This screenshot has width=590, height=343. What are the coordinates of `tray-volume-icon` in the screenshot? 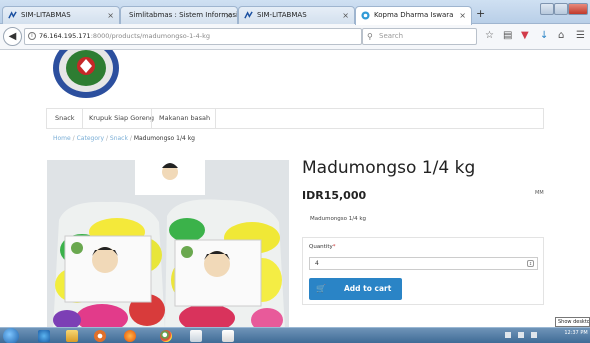 It's located at (534, 335).